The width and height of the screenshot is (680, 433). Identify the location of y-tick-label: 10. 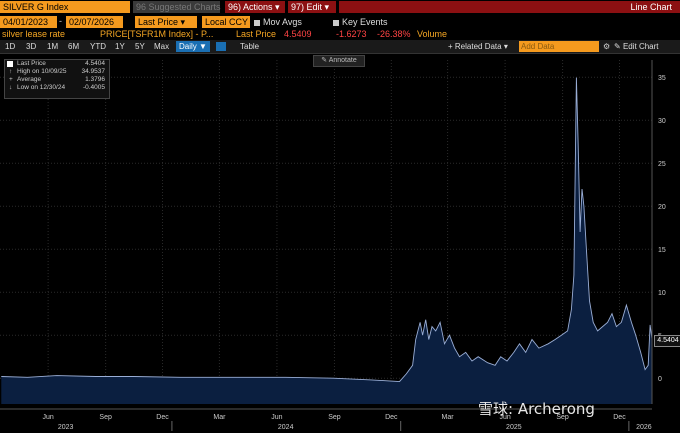
(662, 293).